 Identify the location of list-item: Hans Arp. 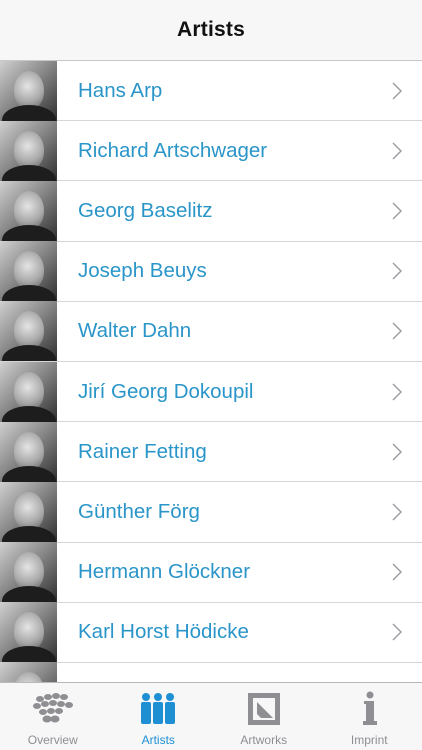
(211, 91).